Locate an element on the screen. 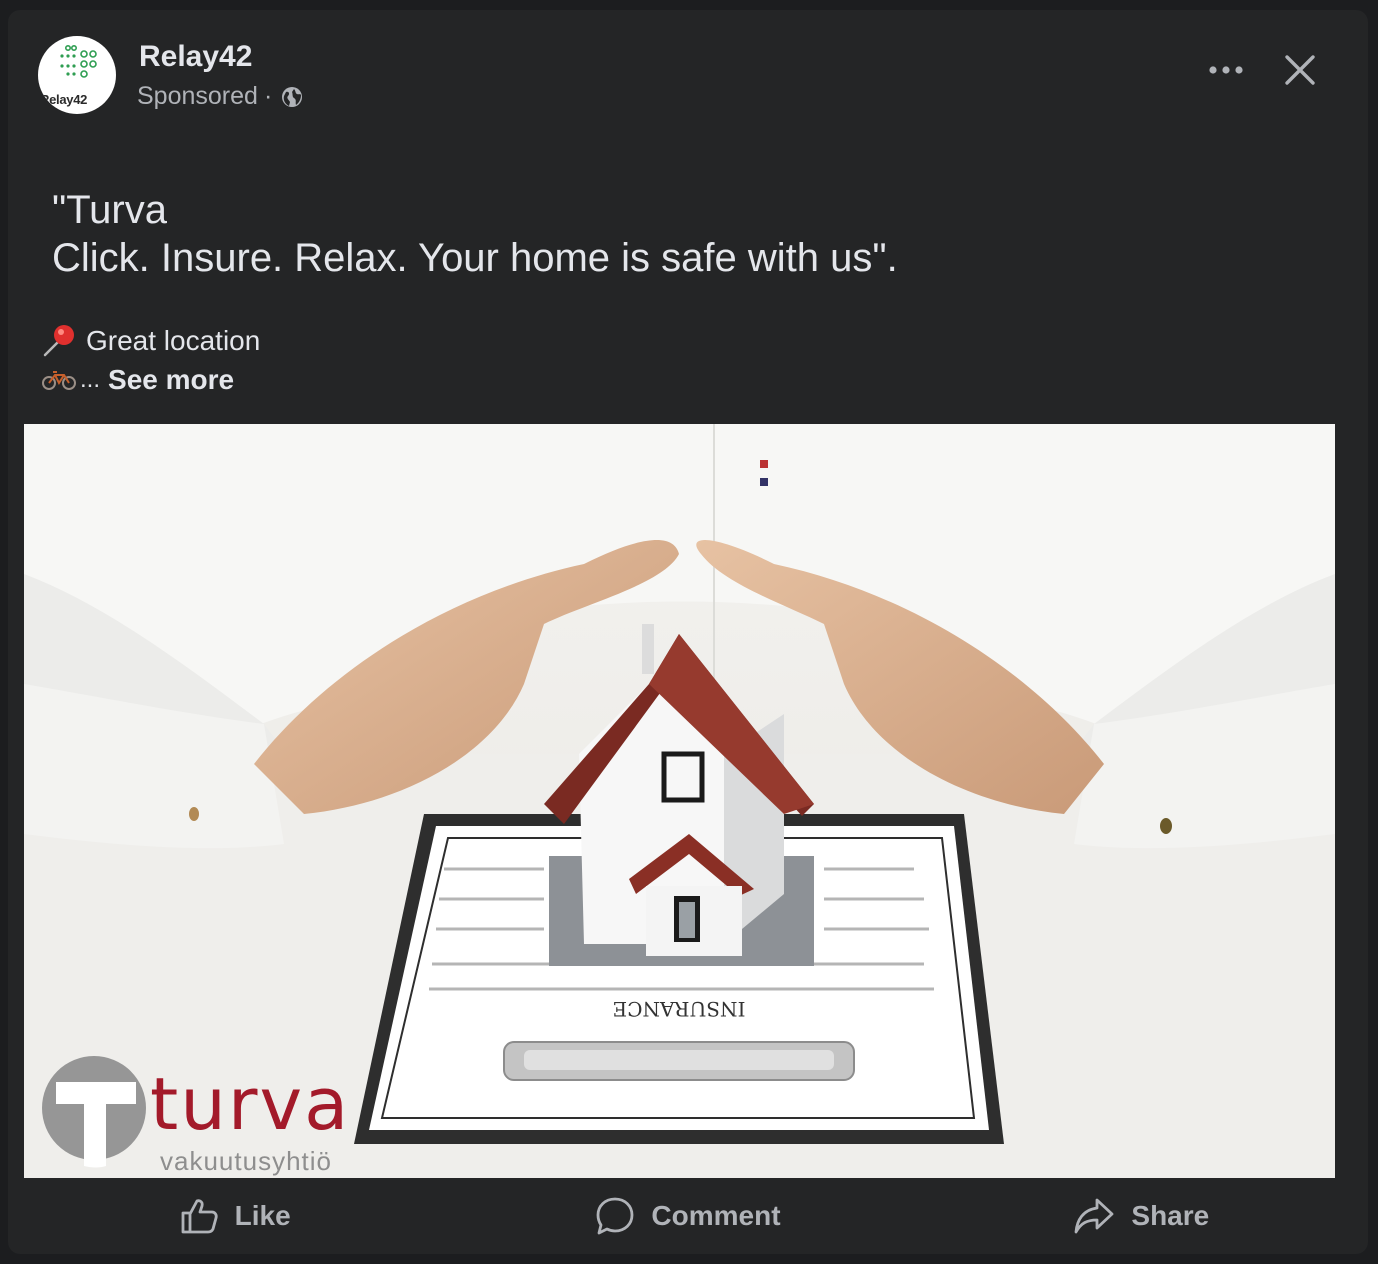 This screenshot has width=1378, height=1264. more-options-button is located at coordinates (1226, 70).